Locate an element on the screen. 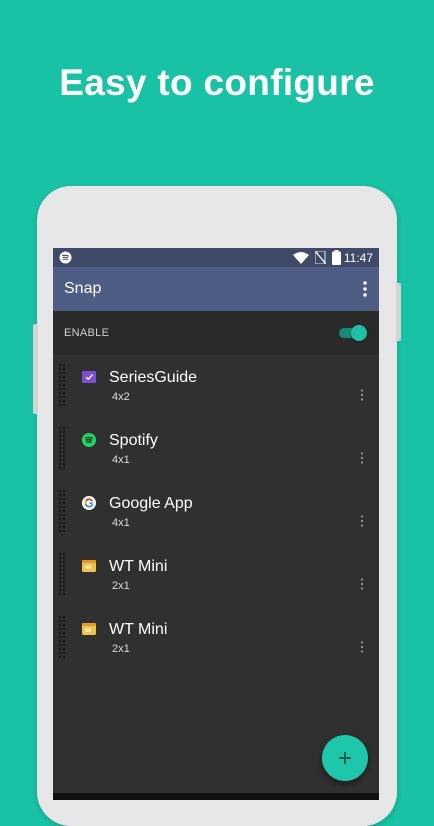 The height and width of the screenshot is (826, 434). widget-name: Spotify is located at coordinates (133, 440).